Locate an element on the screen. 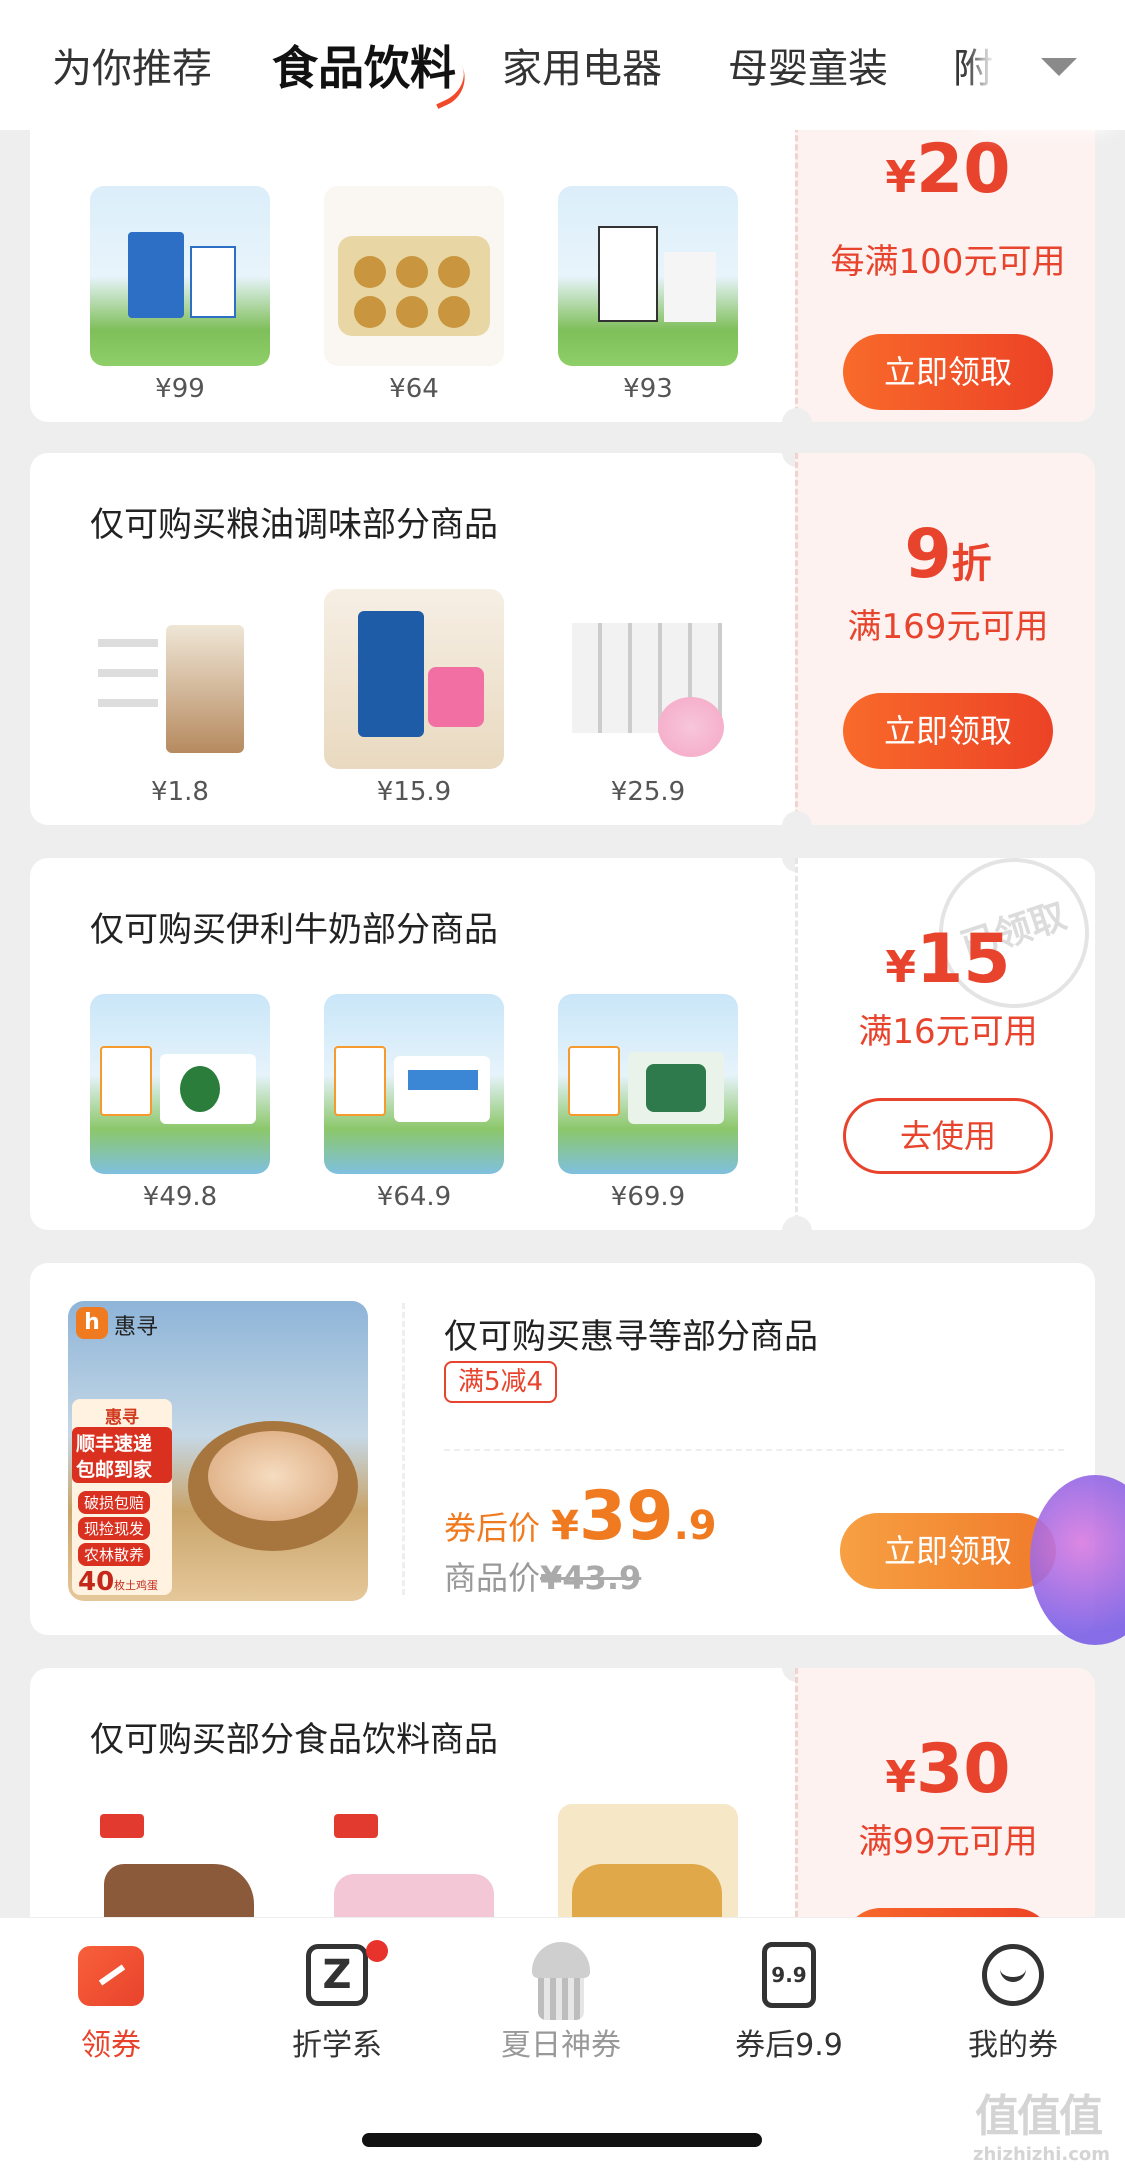 This screenshot has height=2171, width=1125. product-price: ¥49.8 is located at coordinates (180, 1197).